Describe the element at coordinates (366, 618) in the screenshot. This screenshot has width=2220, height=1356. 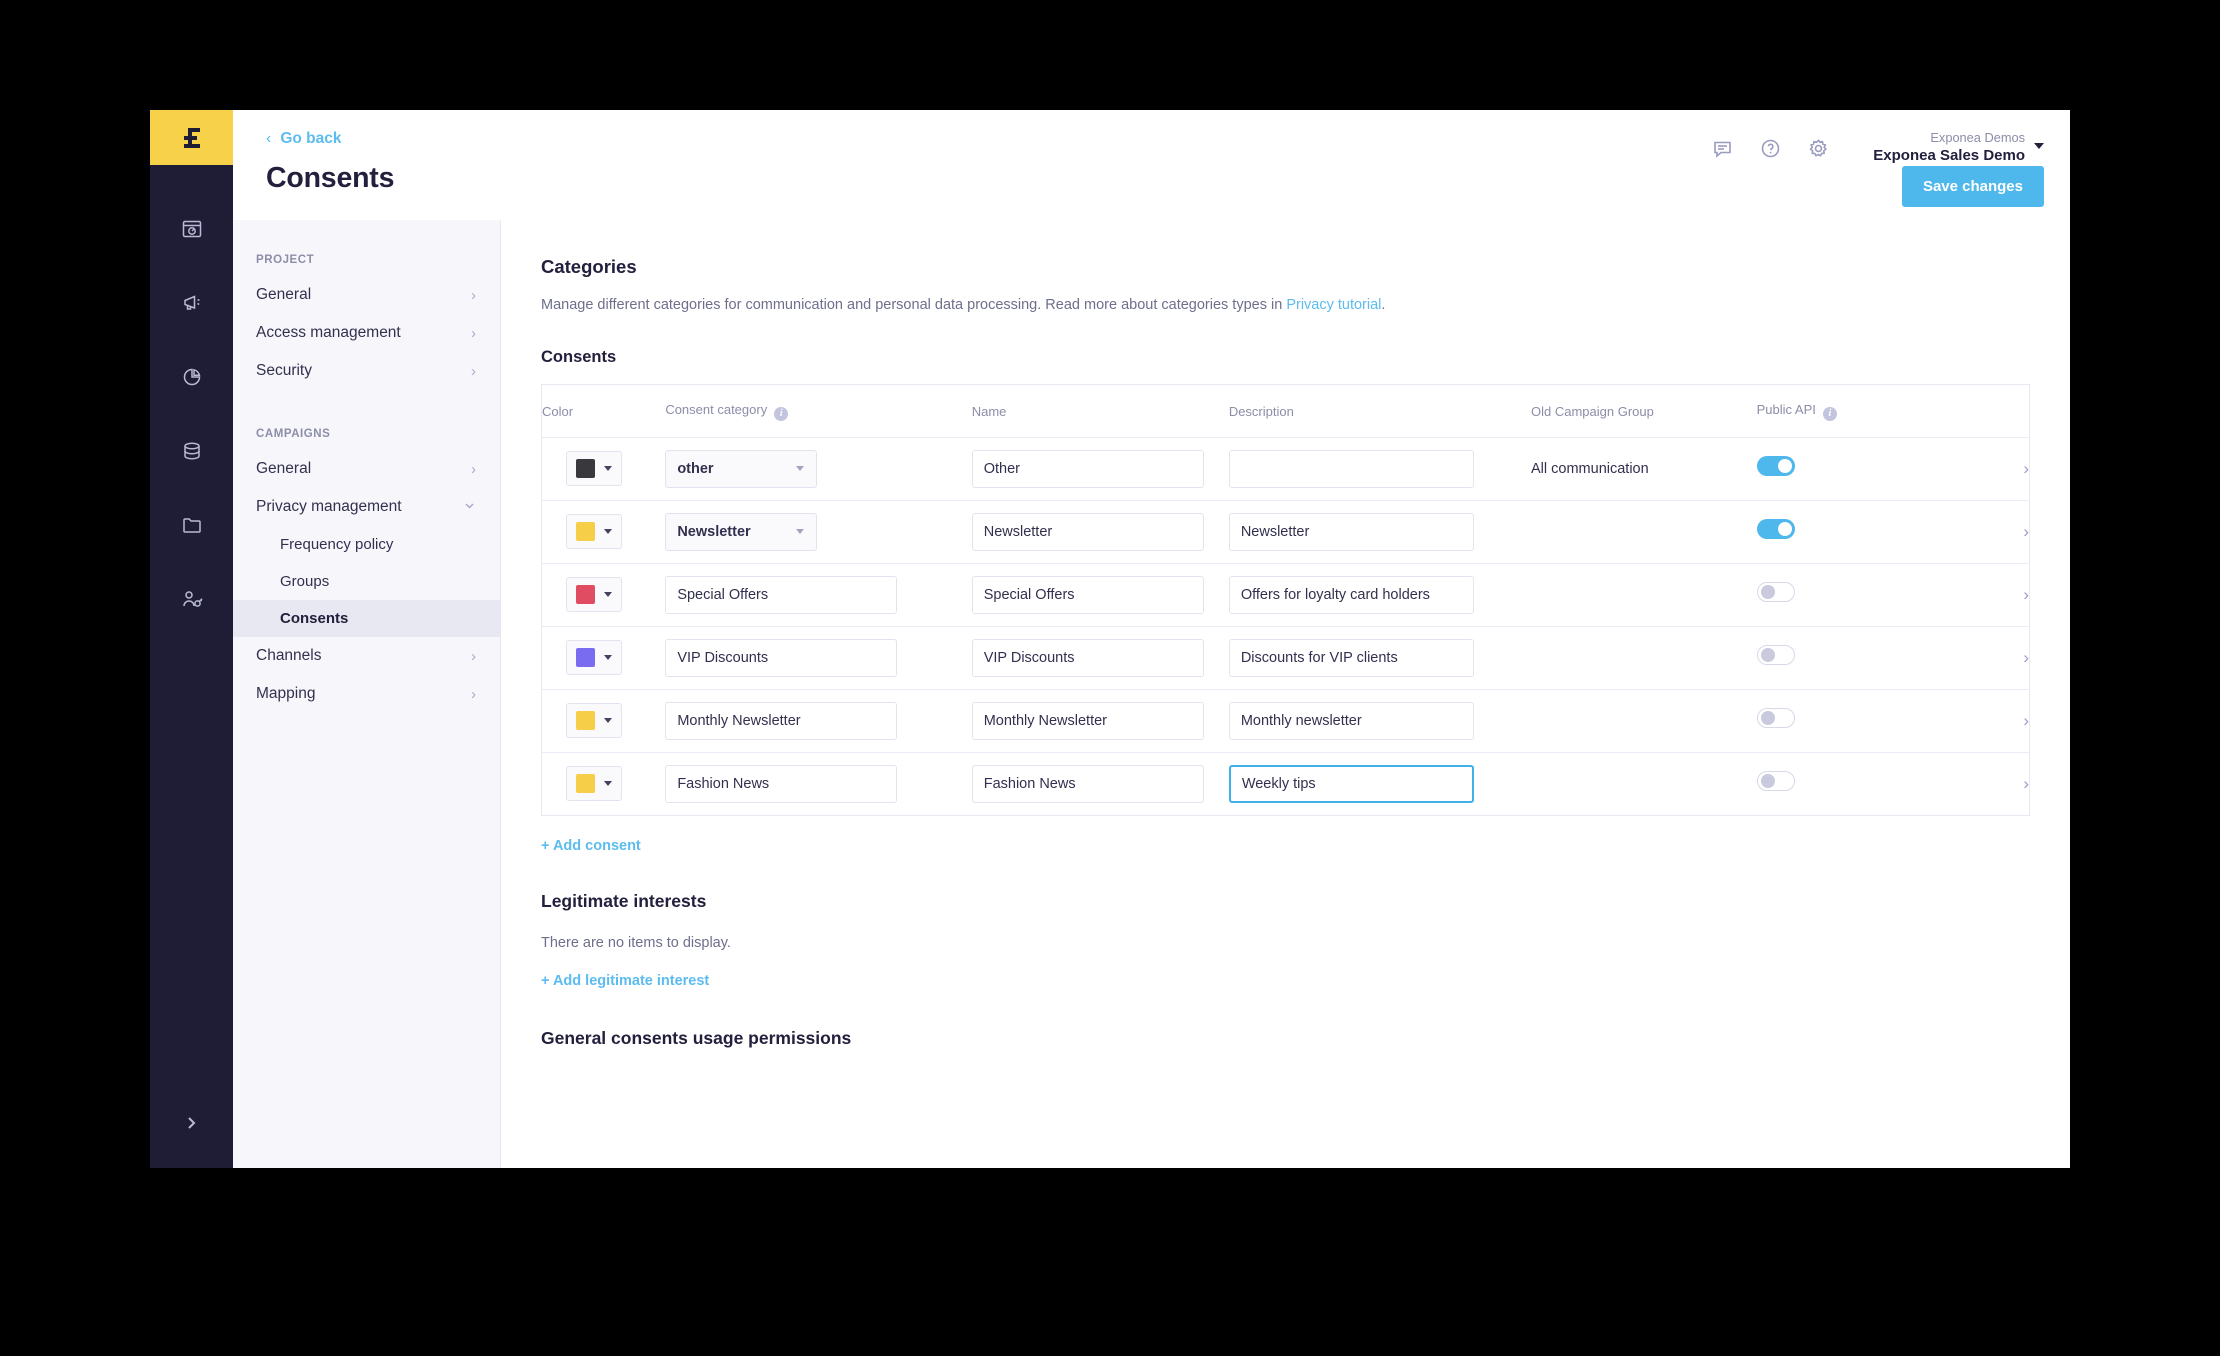
I see `sidebar-item-consents: Consents` at that location.